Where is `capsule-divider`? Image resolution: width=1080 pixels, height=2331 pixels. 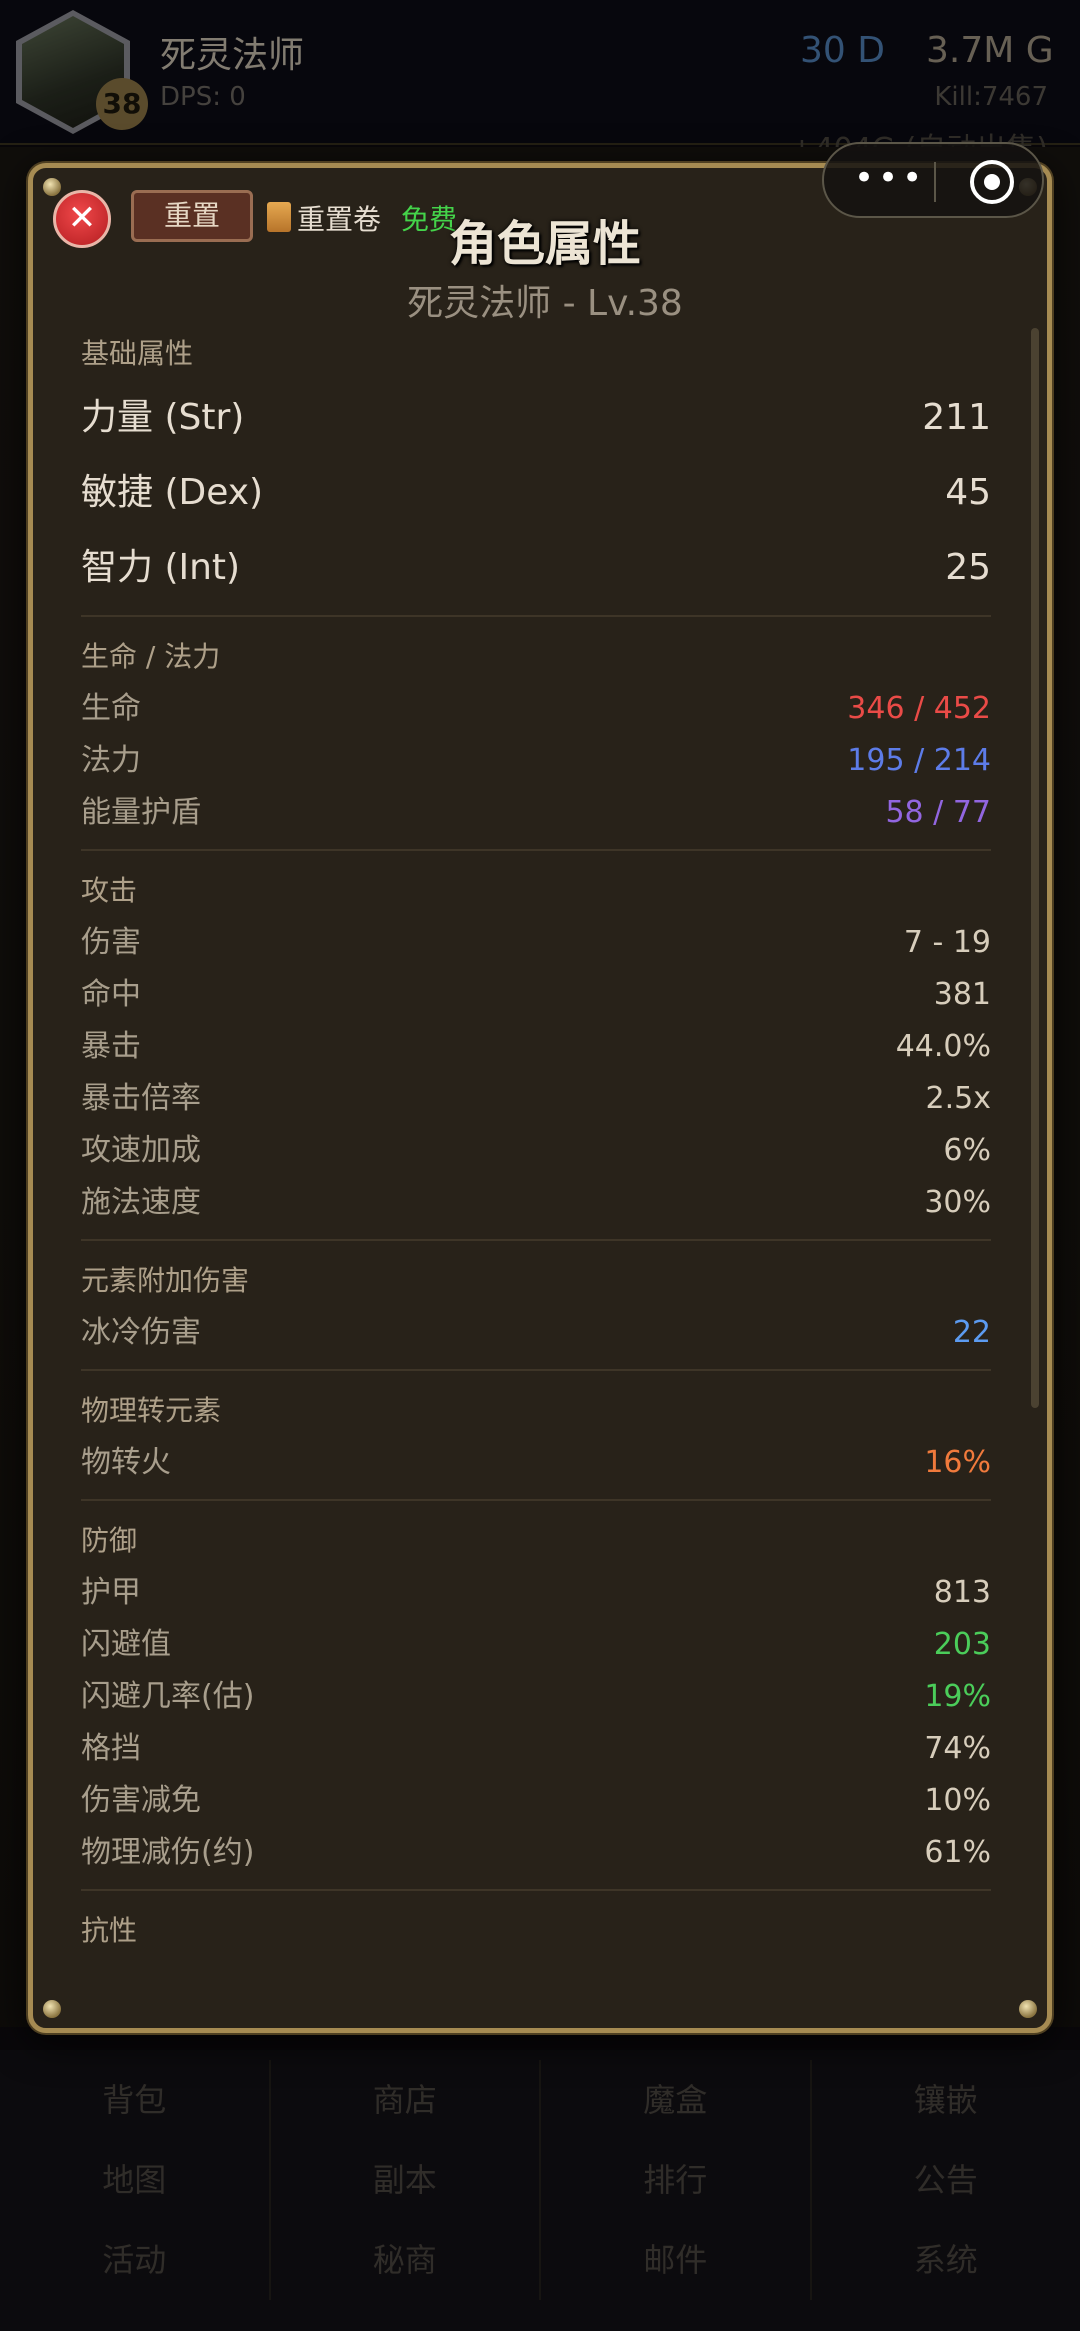
capsule-divider is located at coordinates (935, 182).